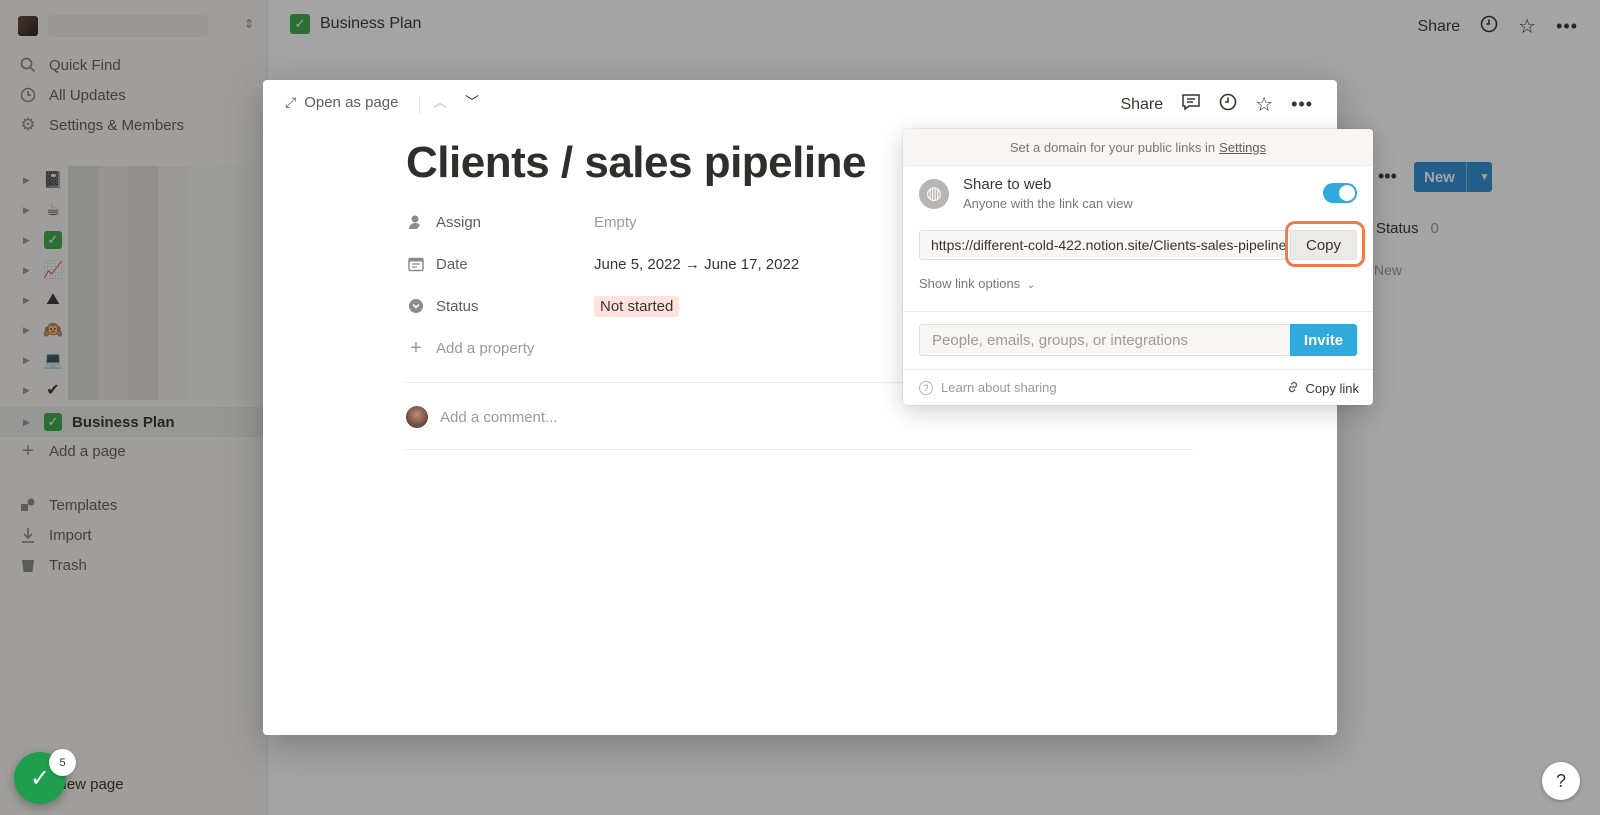 This screenshot has width=1600, height=815. I want to click on invite-button: Invite, so click(1323, 340).